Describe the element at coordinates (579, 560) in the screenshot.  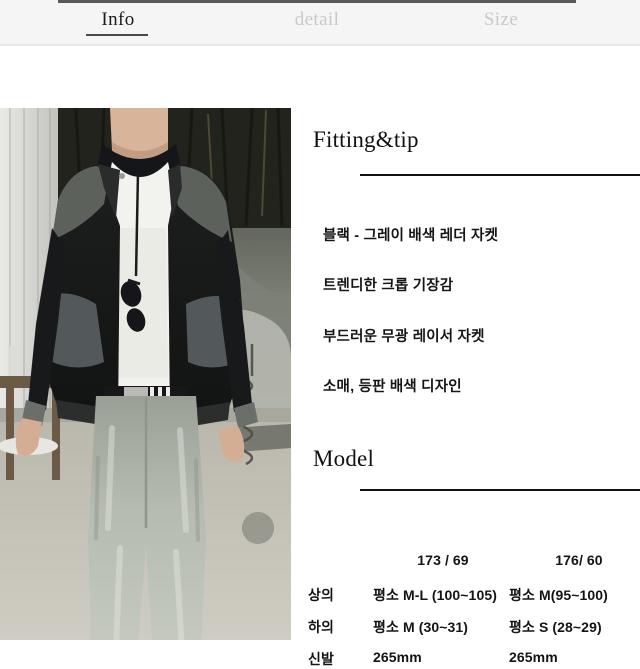
I see `model-column-header-2: 176/ 60` at that location.